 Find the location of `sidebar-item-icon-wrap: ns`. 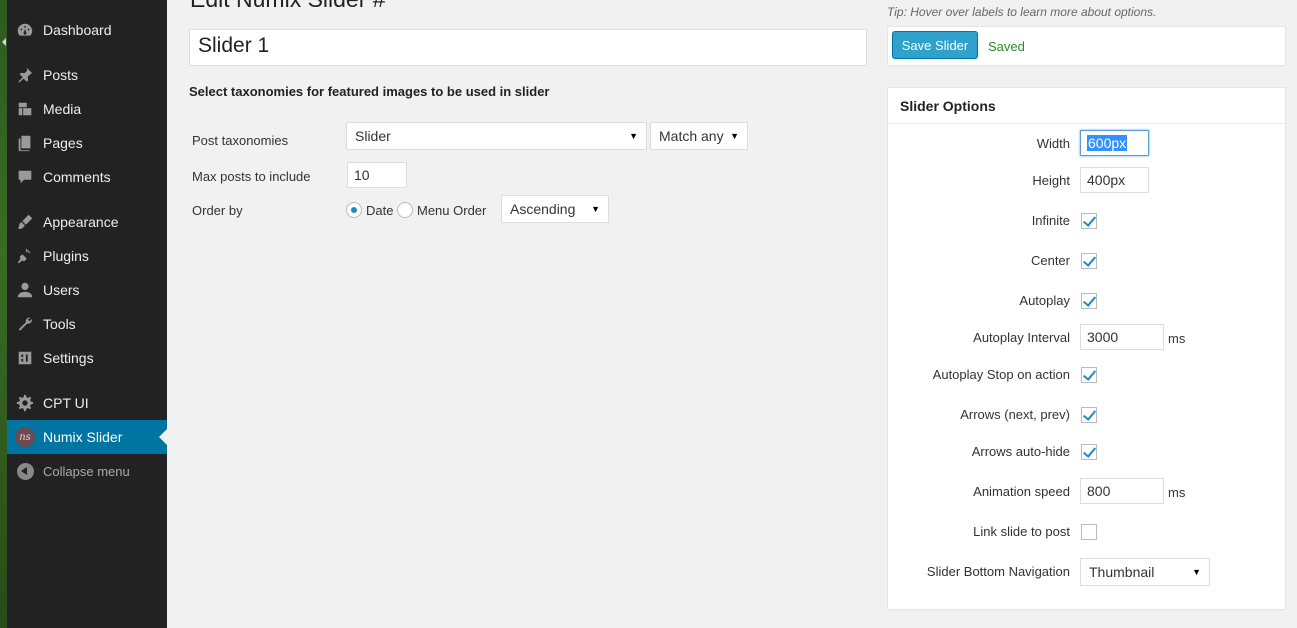

sidebar-item-icon-wrap: ns is located at coordinates (25, 437).